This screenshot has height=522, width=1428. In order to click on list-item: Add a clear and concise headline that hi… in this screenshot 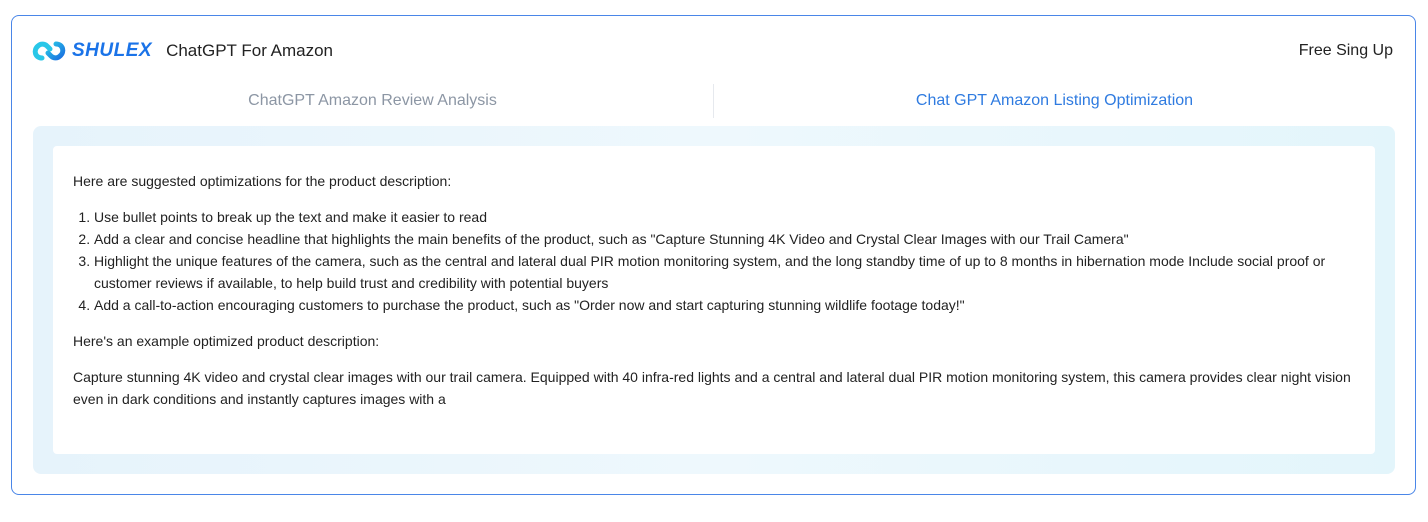, I will do `click(724, 239)`.